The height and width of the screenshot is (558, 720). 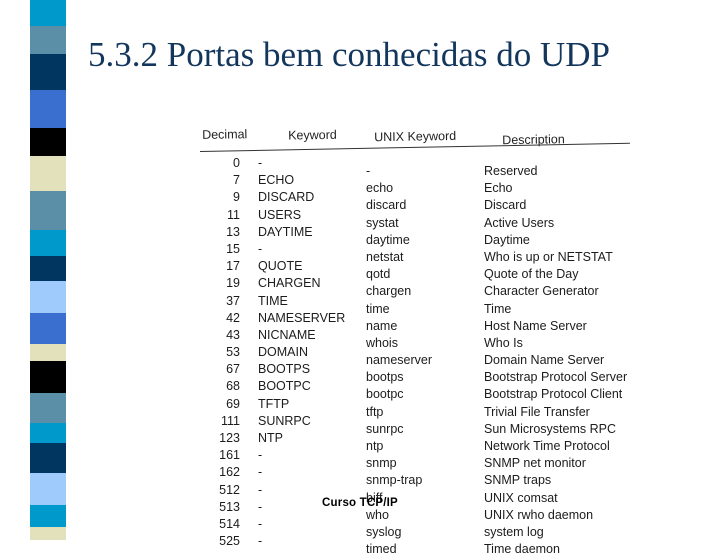 I want to click on cell-unix-keyword: tftp, so click(x=375, y=411).